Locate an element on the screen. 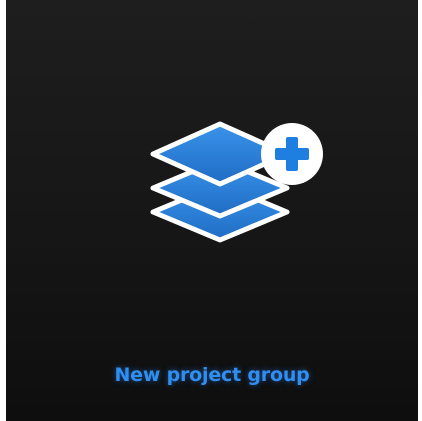  plus-icon is located at coordinates (292, 154).